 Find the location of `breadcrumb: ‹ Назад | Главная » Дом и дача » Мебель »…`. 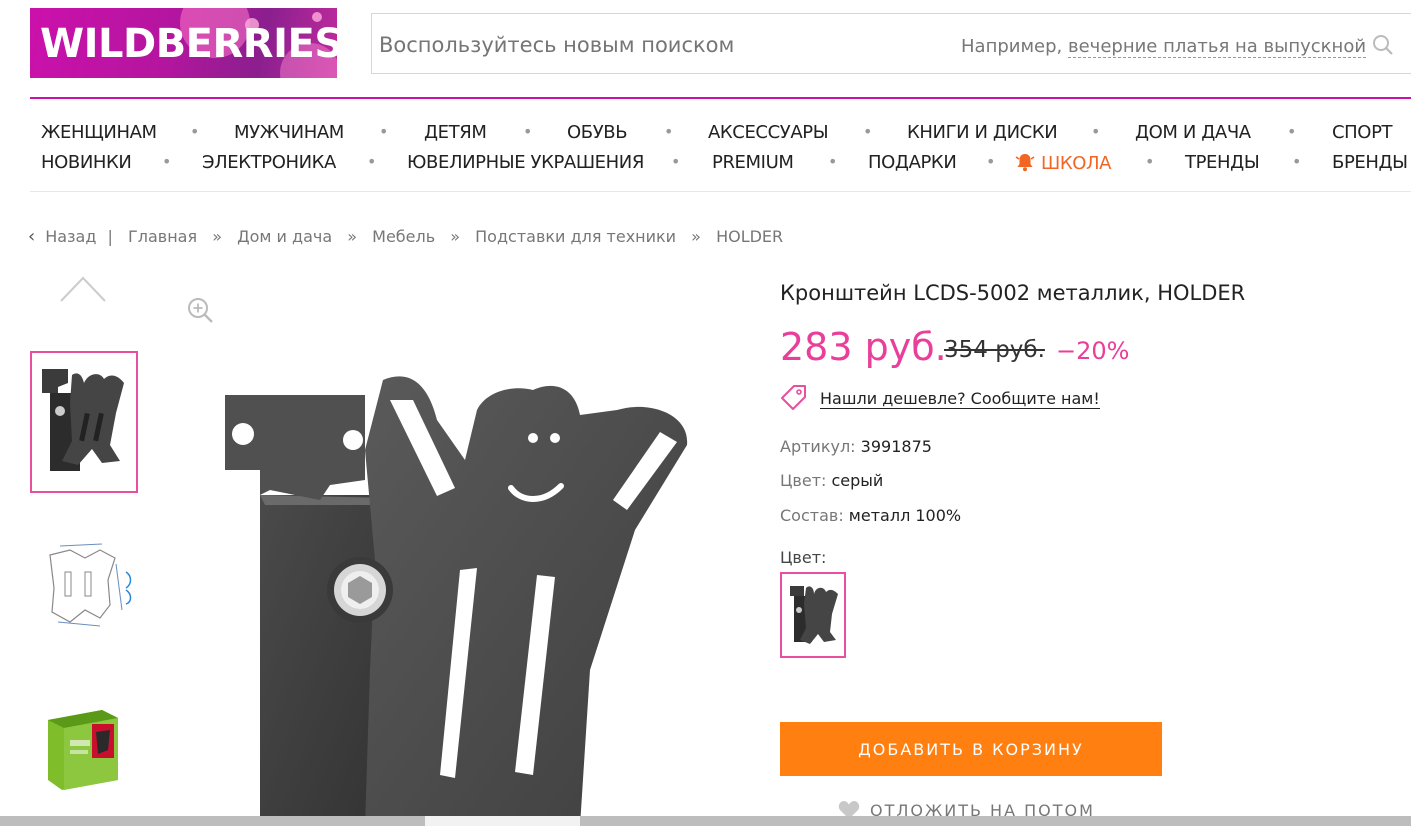

breadcrumb: ‹ Назад | Главная » Дом и дача » Мебель »… is located at coordinates (405, 236).